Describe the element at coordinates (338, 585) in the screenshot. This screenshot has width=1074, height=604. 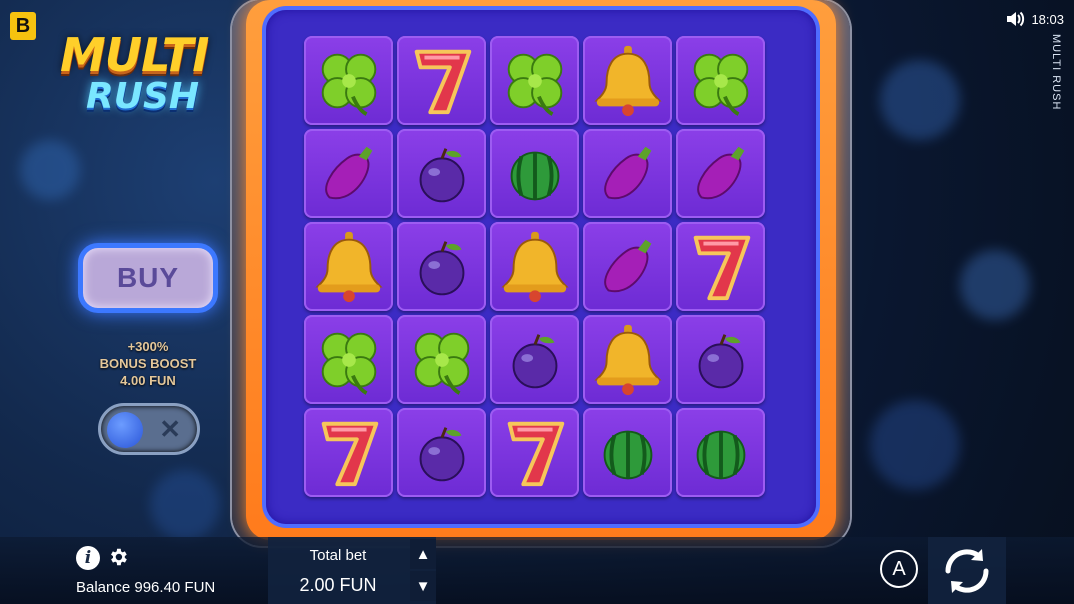
I see `total-bet-value: 2.00 FUN` at that location.